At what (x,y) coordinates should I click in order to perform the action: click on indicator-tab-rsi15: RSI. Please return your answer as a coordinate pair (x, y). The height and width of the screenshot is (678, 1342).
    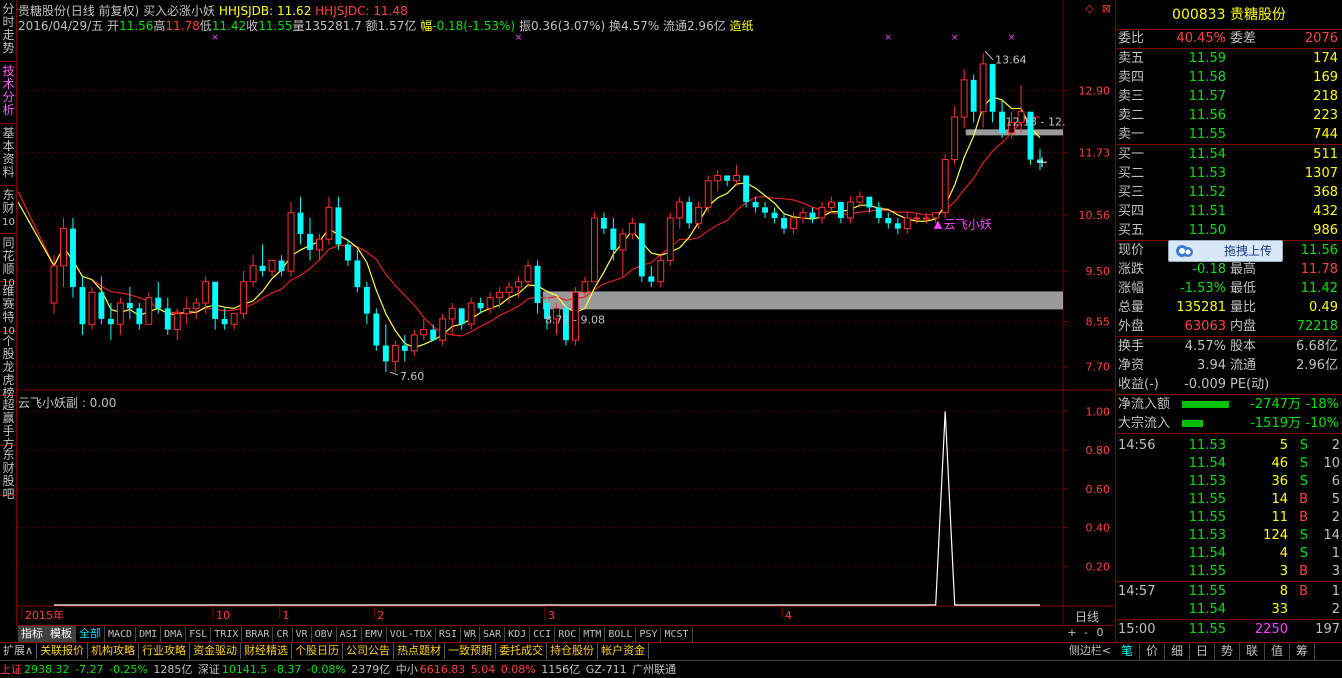
    Looking at the image, I should click on (448, 634).